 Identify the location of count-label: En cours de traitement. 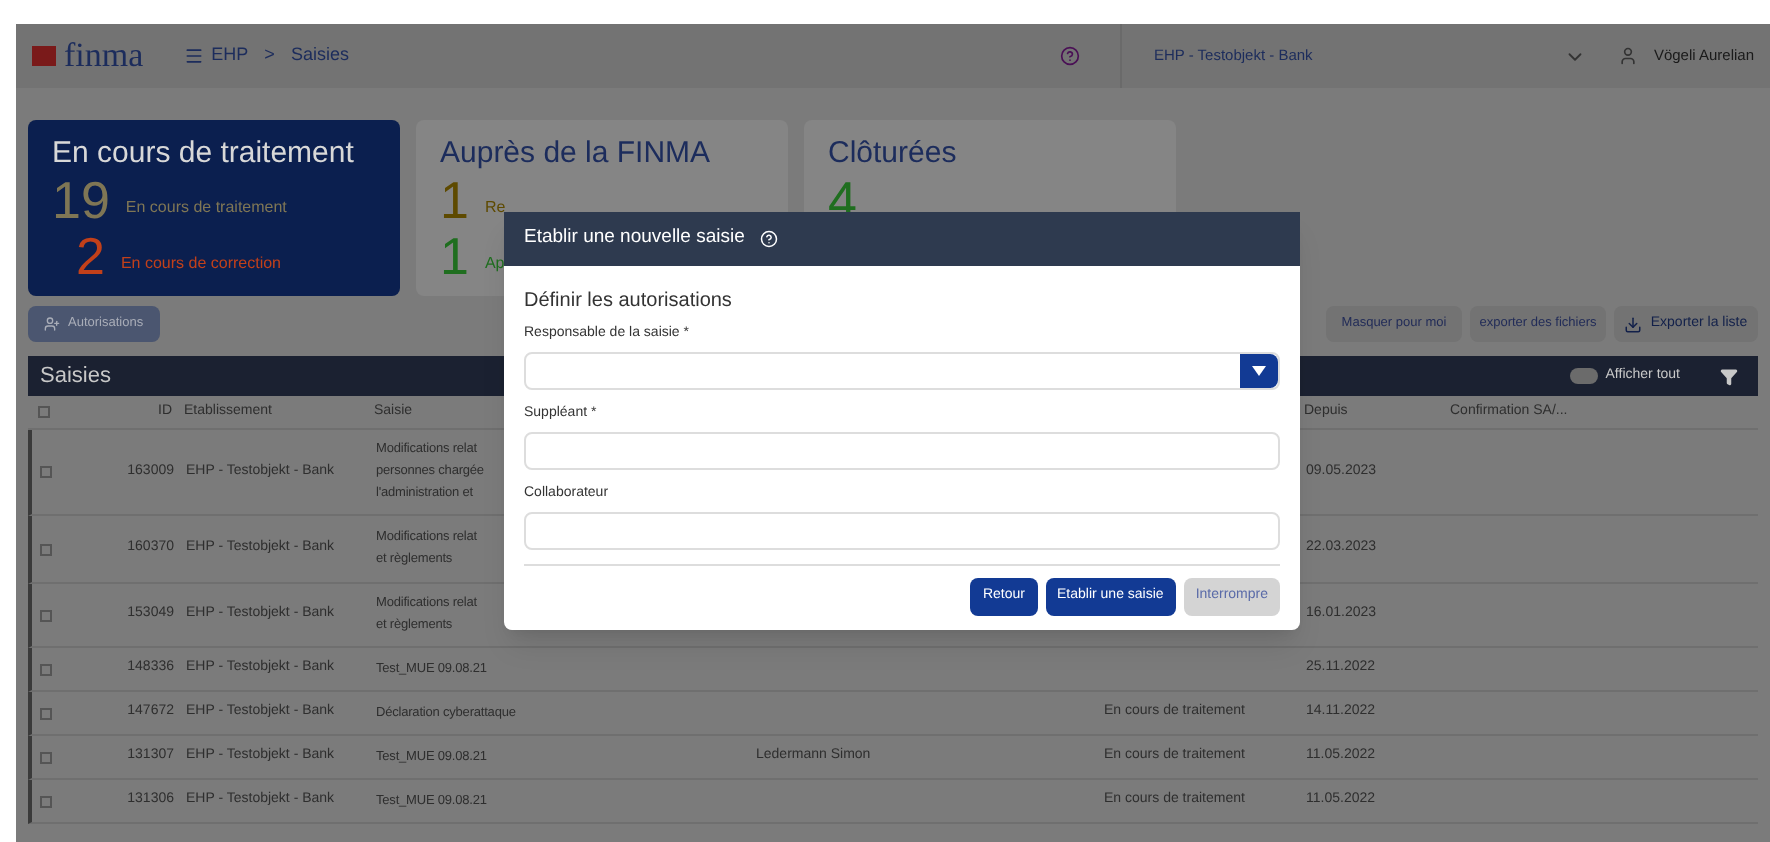
(206, 208).